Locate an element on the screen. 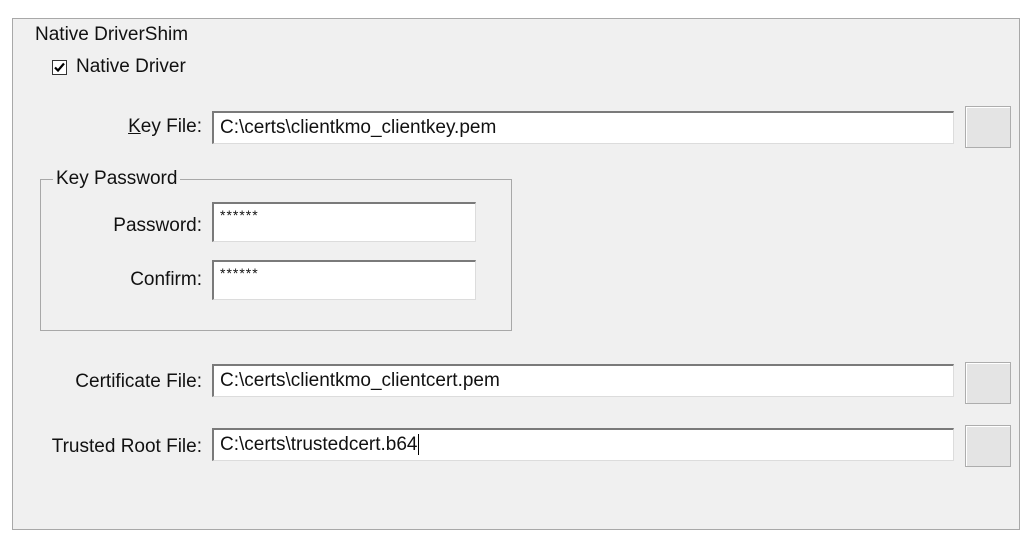  native-driver-checkbox-row: Native Driver is located at coordinates (119, 67).